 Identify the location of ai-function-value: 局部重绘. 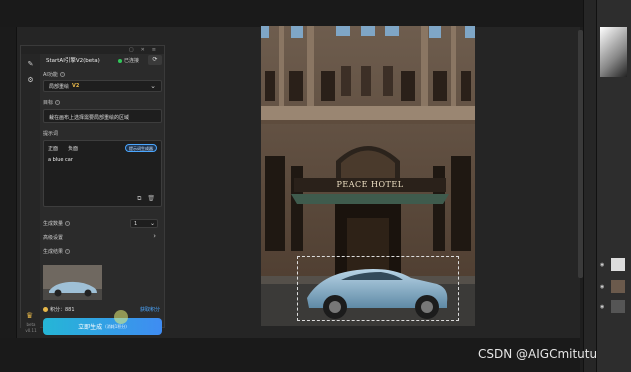
(59, 86).